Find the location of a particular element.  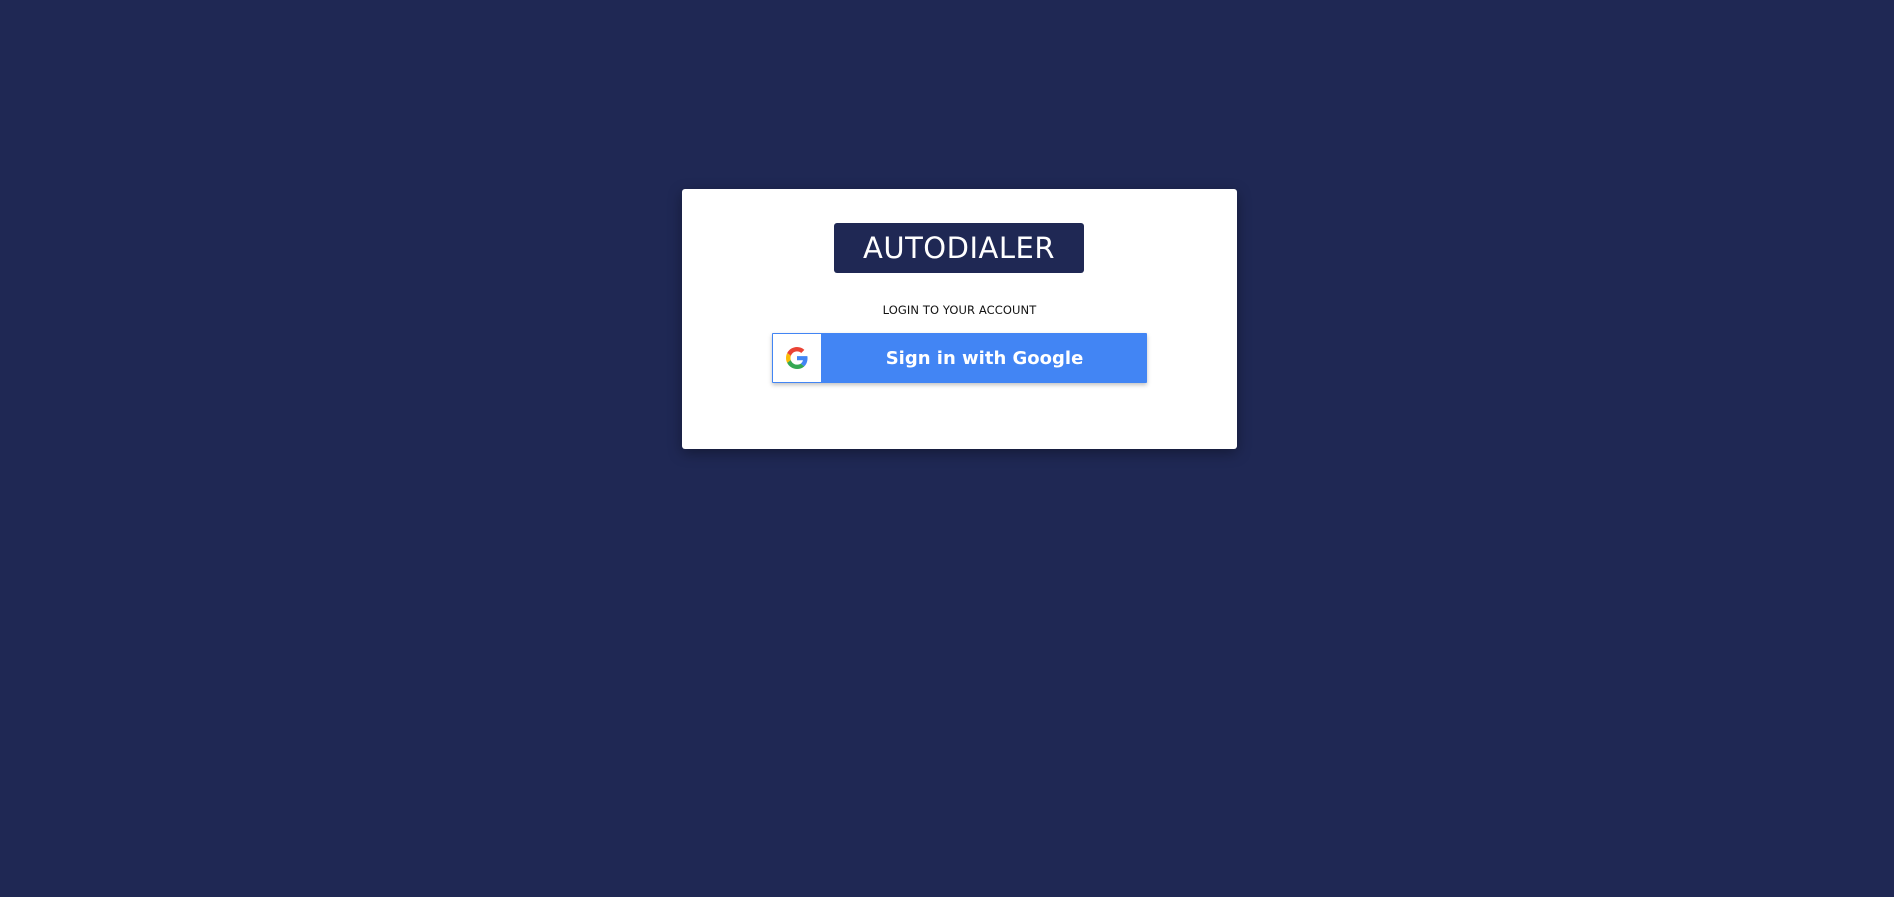

google-g-logo-icon is located at coordinates (797, 358).